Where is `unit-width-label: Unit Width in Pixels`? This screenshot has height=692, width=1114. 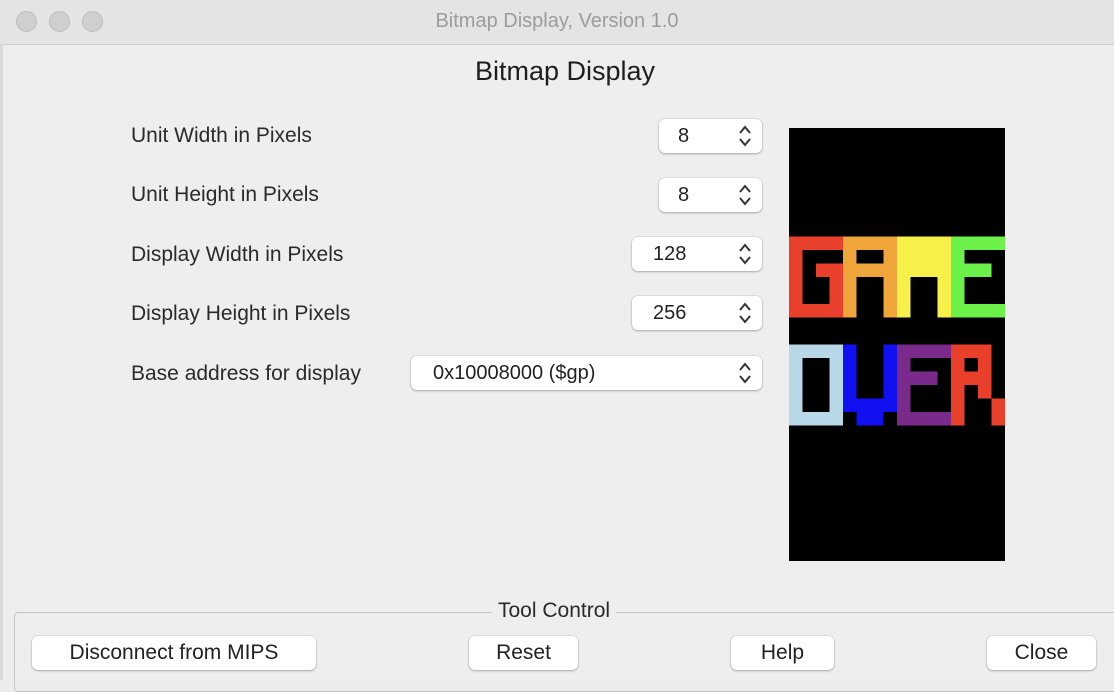
unit-width-label: Unit Width in Pixels is located at coordinates (221, 135).